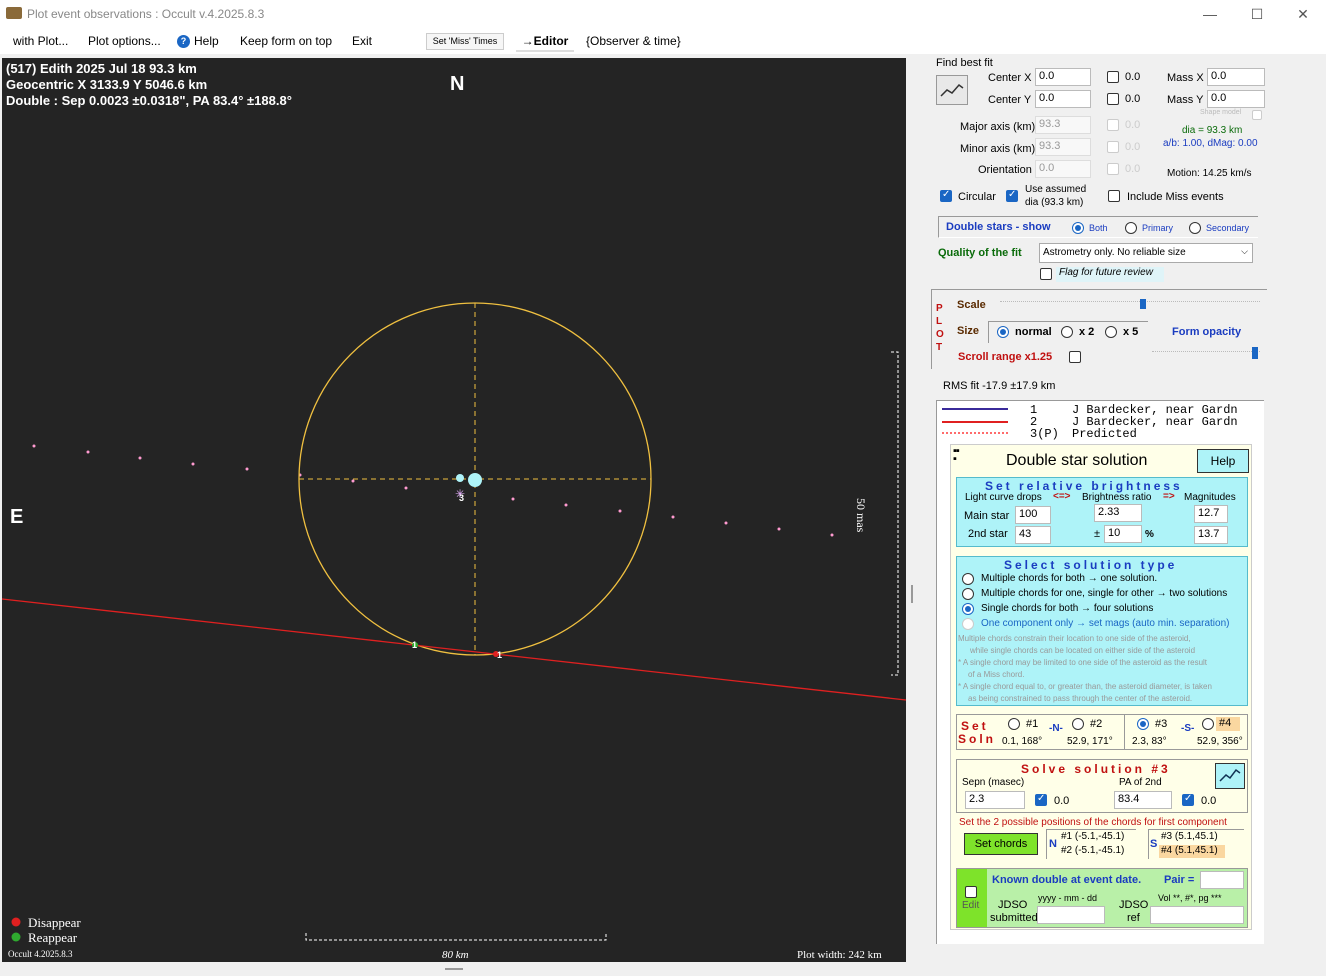  Describe the element at coordinates (1003, 332) in the screenshot. I see `size-normal-radio` at that location.